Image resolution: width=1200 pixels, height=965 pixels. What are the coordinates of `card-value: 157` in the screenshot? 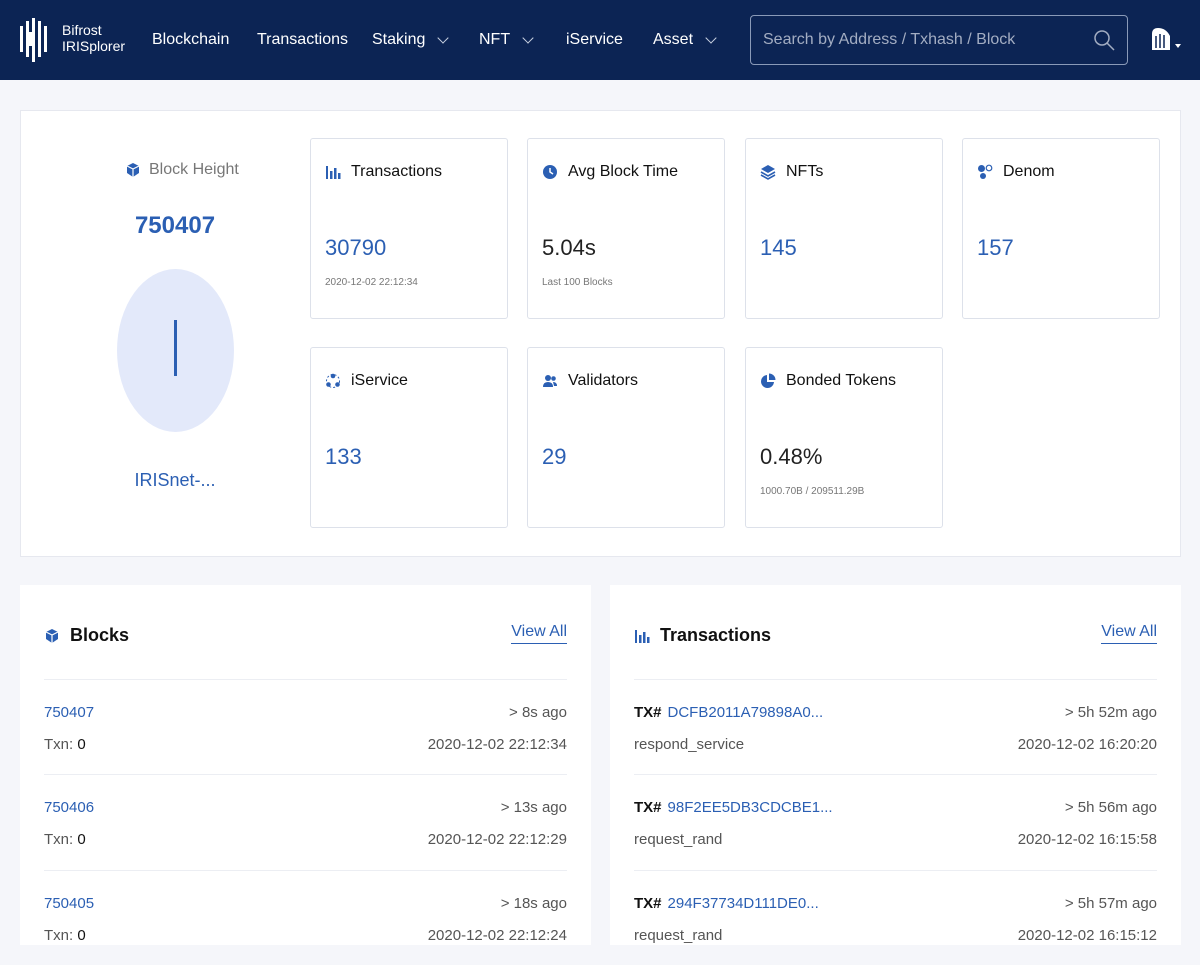 It's located at (995, 247).